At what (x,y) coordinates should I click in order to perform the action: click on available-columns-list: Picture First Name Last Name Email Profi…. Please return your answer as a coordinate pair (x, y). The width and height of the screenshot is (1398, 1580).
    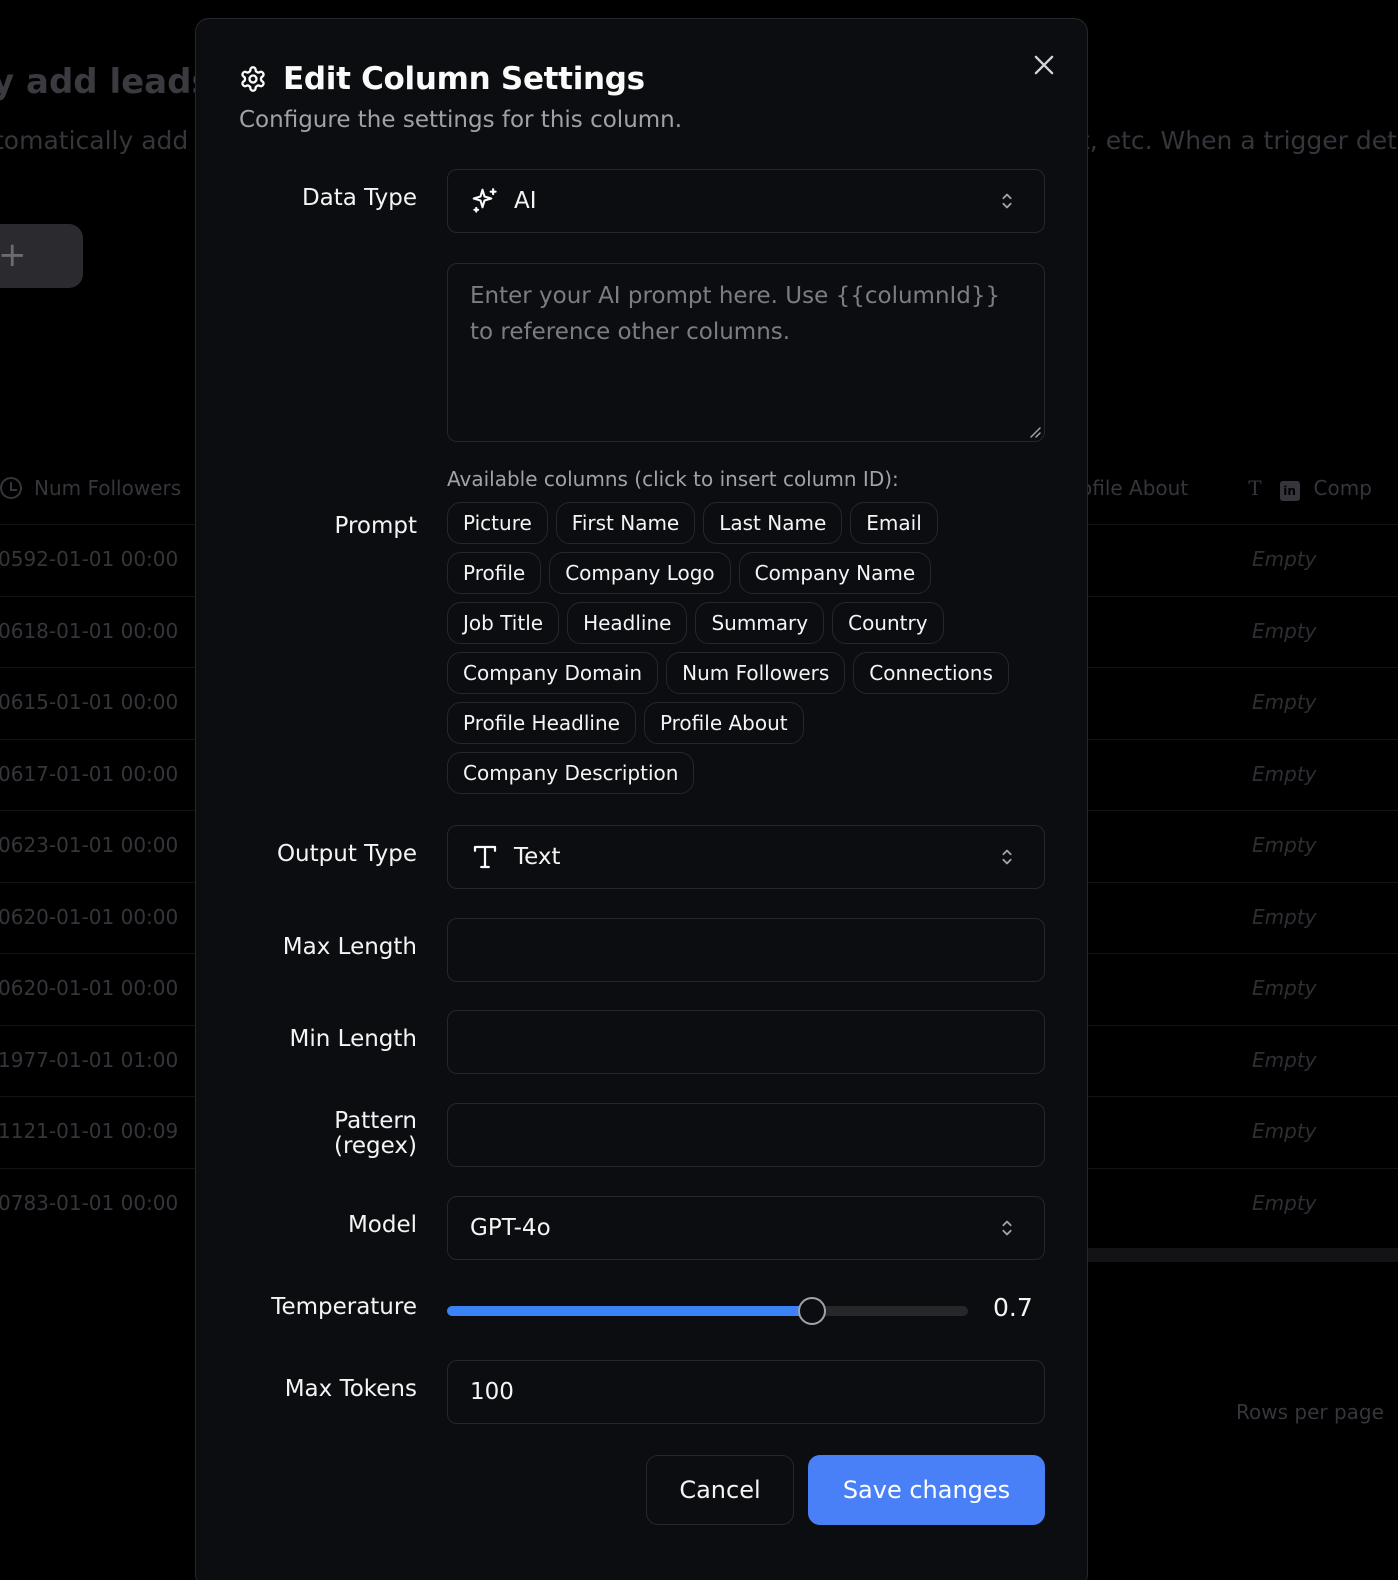
    Looking at the image, I should click on (737, 648).